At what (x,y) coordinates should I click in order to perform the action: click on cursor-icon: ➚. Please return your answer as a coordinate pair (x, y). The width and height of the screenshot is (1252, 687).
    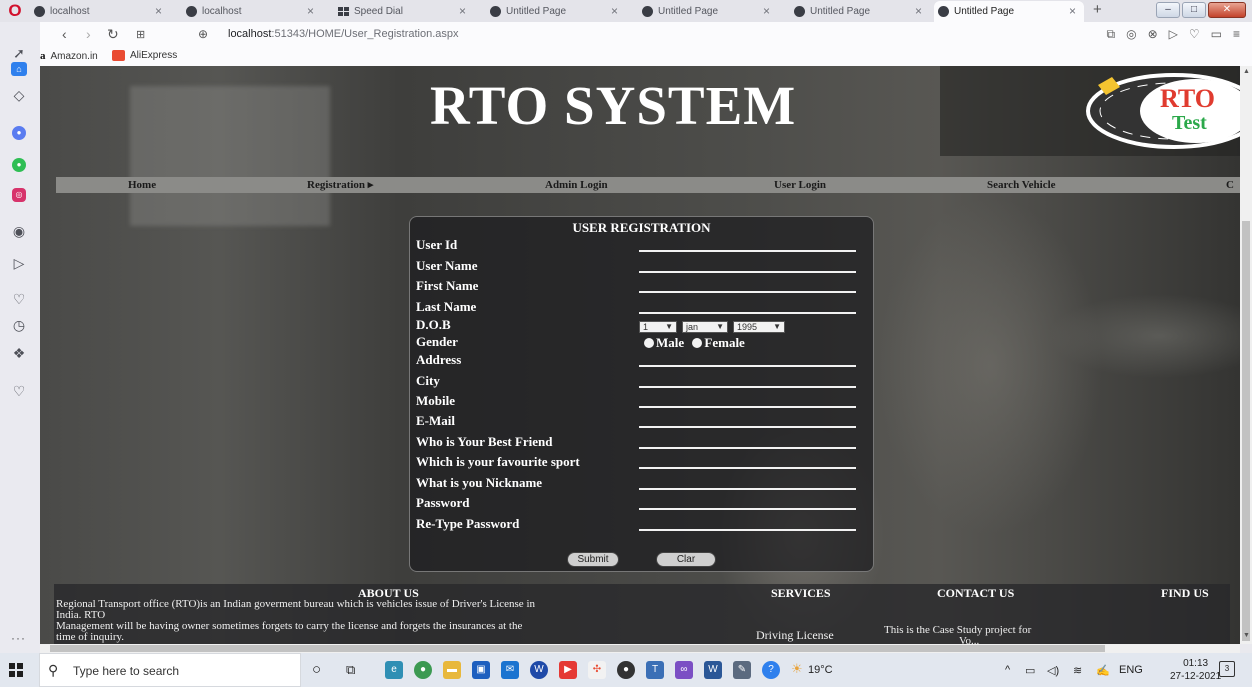
    Looking at the image, I should click on (19, 53).